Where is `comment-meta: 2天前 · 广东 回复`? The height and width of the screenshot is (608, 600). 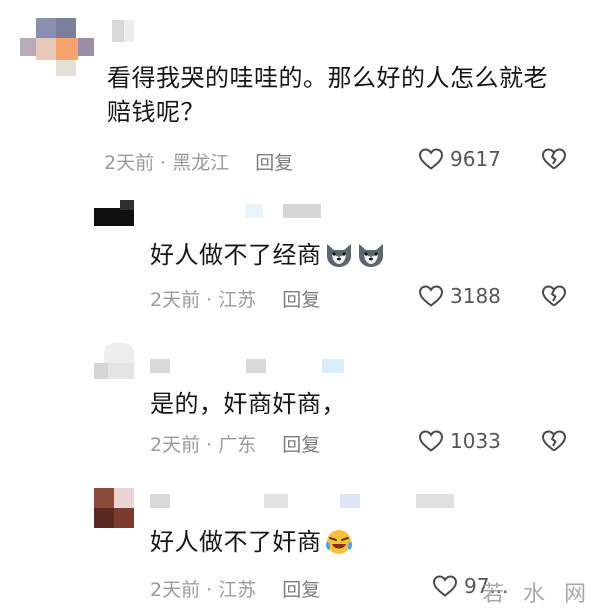
comment-meta: 2天前 · 广东 回复 is located at coordinates (235, 443).